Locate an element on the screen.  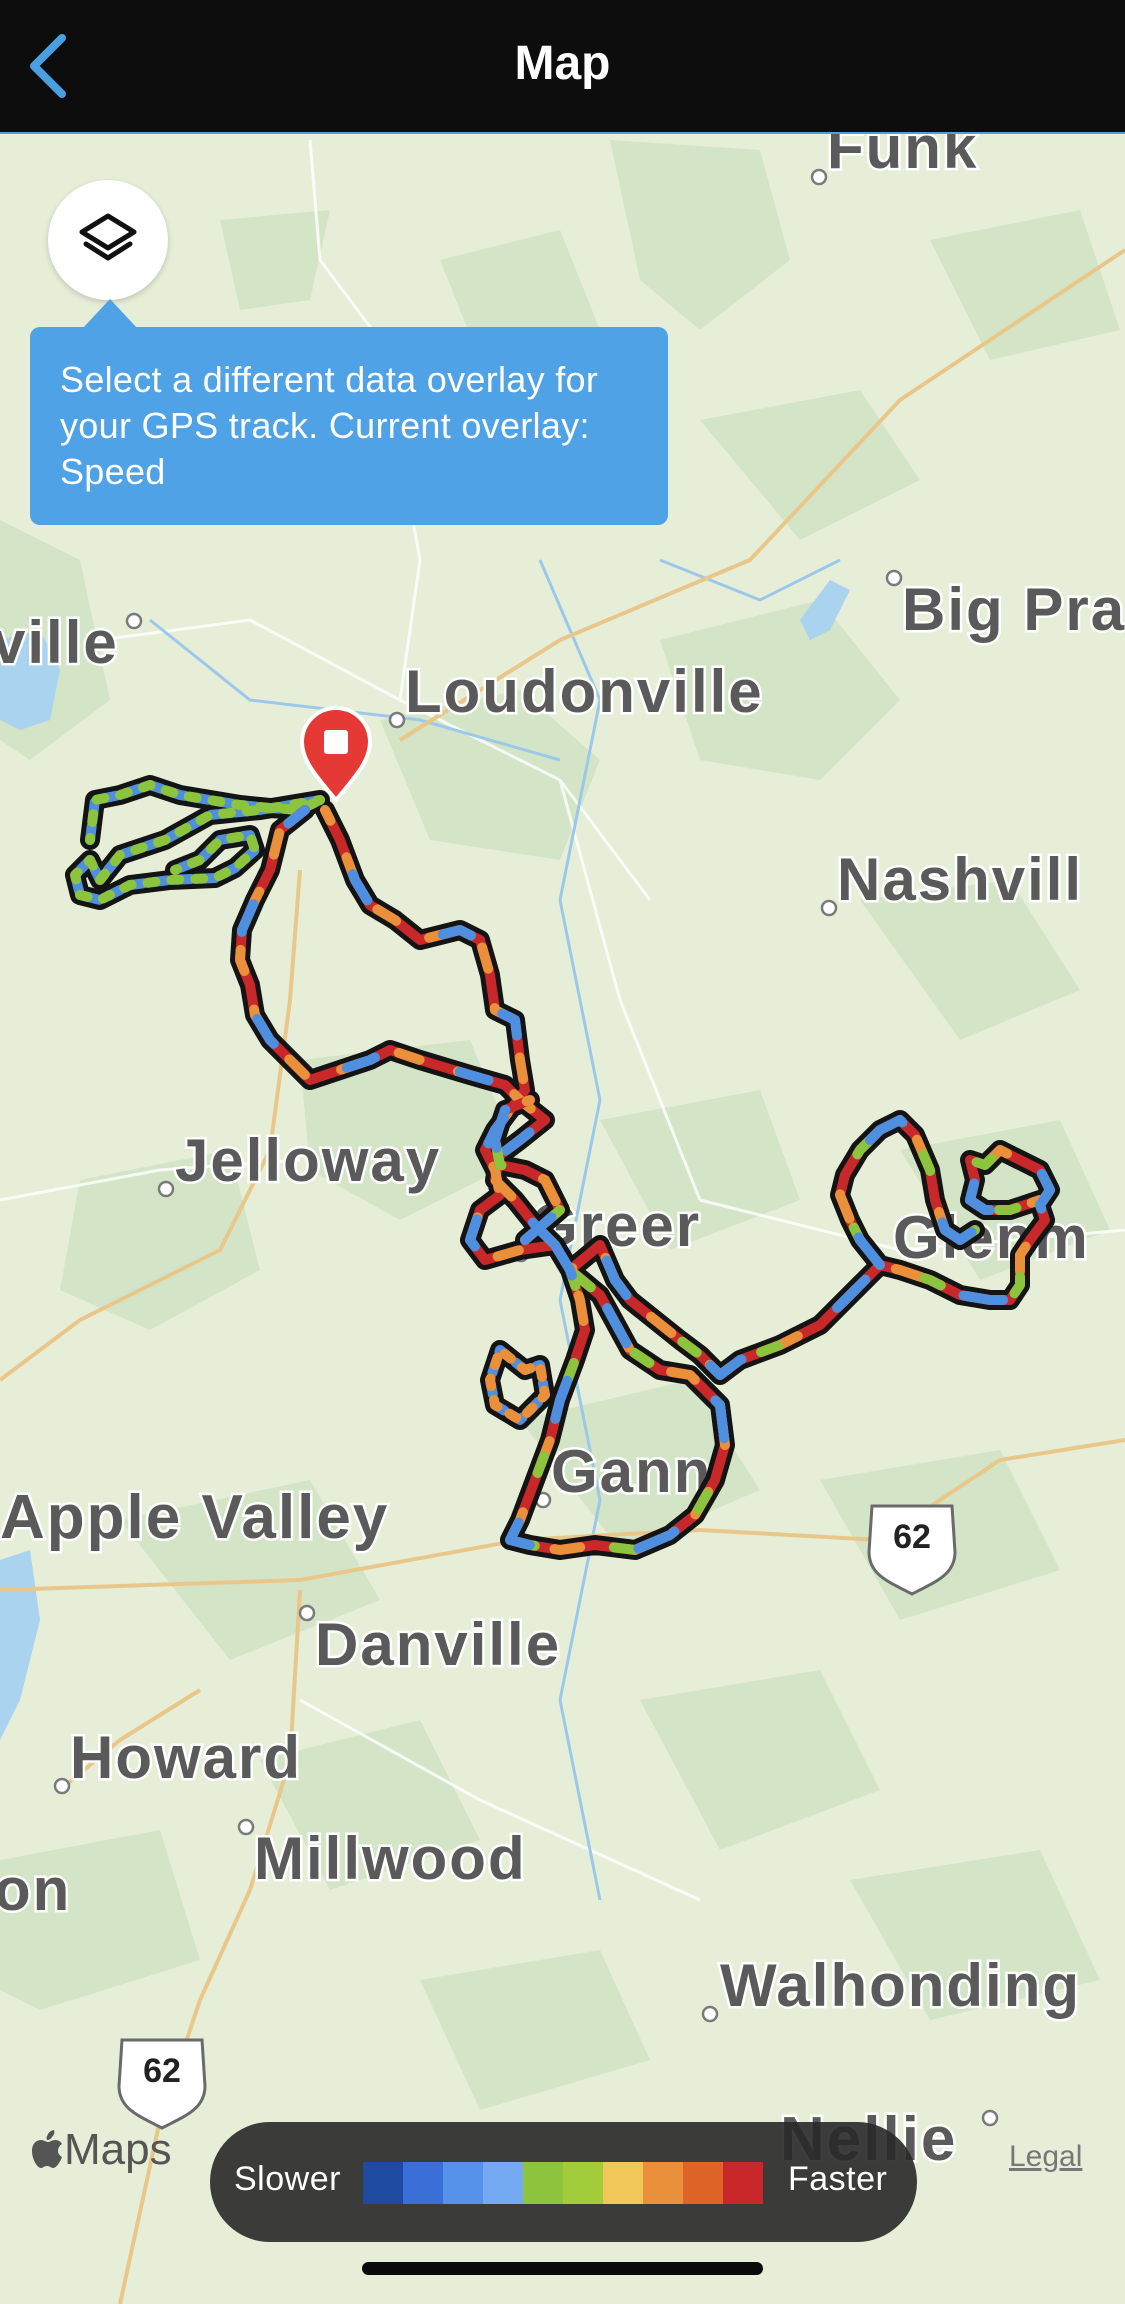
legend-slower-label: Slower is located at coordinates (287, 2179).